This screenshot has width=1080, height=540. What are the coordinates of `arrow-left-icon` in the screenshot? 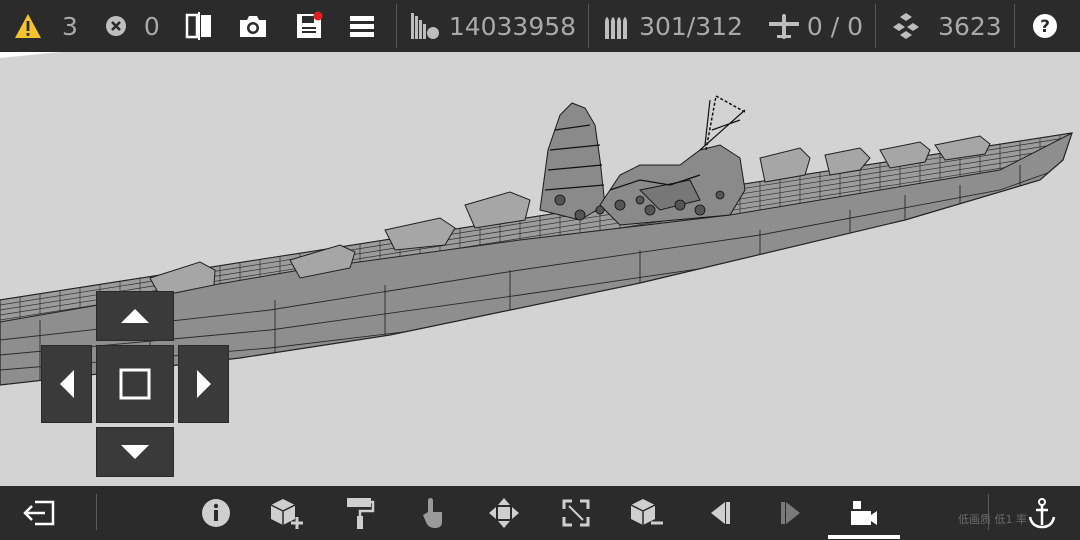 It's located at (67, 384).